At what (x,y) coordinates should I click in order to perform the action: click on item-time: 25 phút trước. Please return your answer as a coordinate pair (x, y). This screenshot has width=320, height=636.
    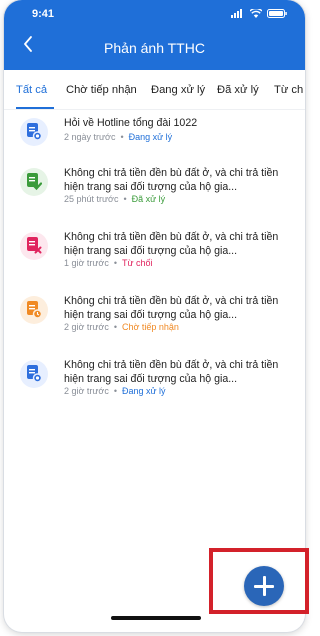
    Looking at the image, I should click on (91, 199).